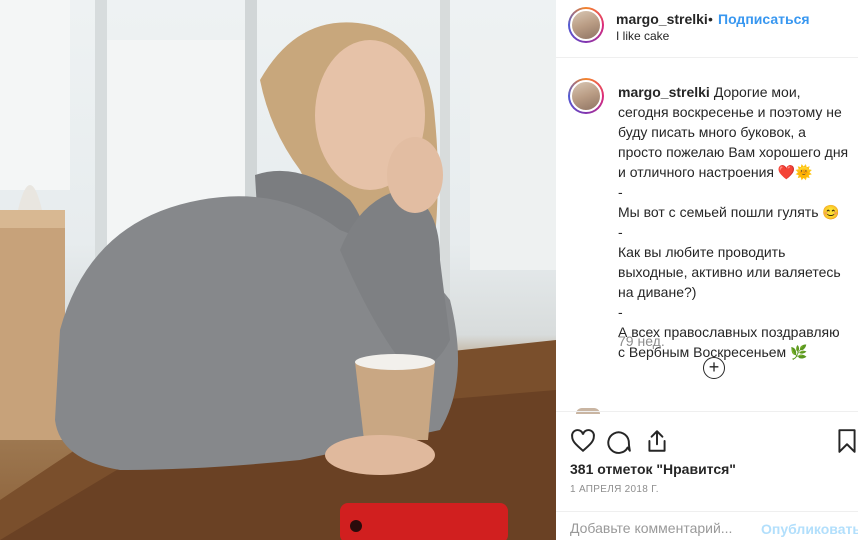 This screenshot has height=540, width=858. What do you see at coordinates (657, 441) in the screenshot?
I see `share-icon` at bounding box center [657, 441].